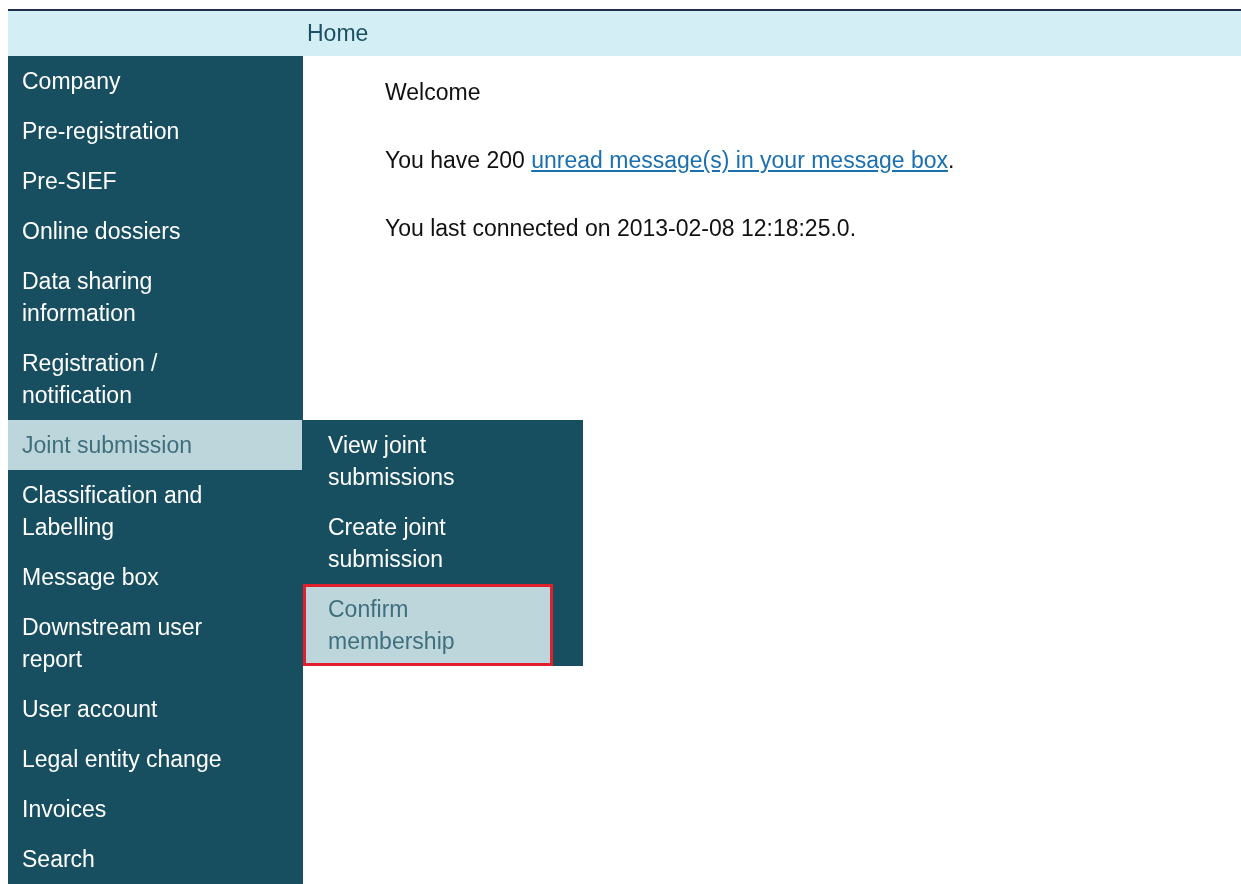 The height and width of the screenshot is (884, 1241). I want to click on sidebar-item: Joint submission, so click(155, 445).